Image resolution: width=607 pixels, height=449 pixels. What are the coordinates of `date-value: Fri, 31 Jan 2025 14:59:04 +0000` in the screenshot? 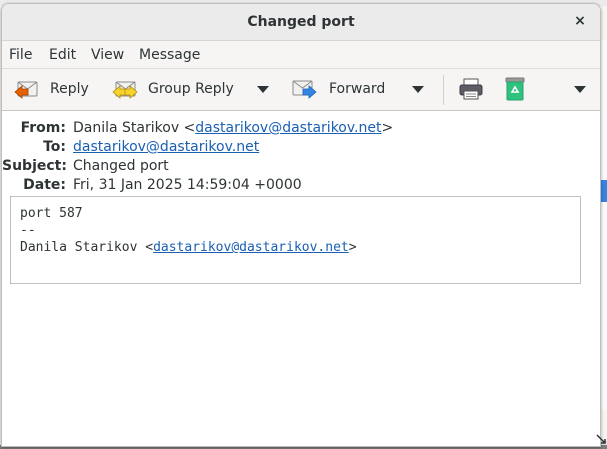 It's located at (187, 185).